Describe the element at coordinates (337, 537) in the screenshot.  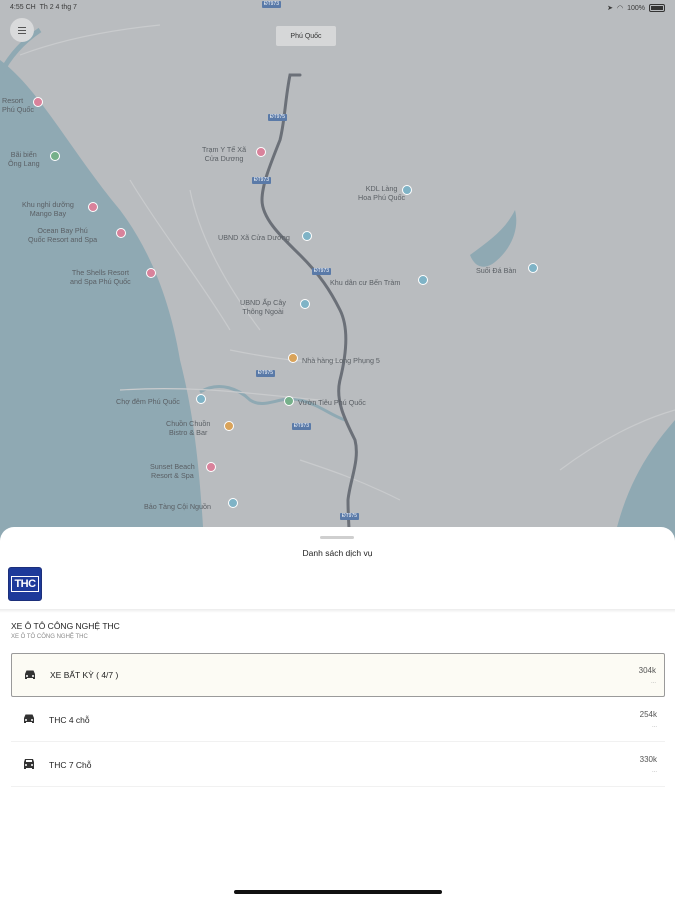
I see `sheet-drag-handle` at that location.